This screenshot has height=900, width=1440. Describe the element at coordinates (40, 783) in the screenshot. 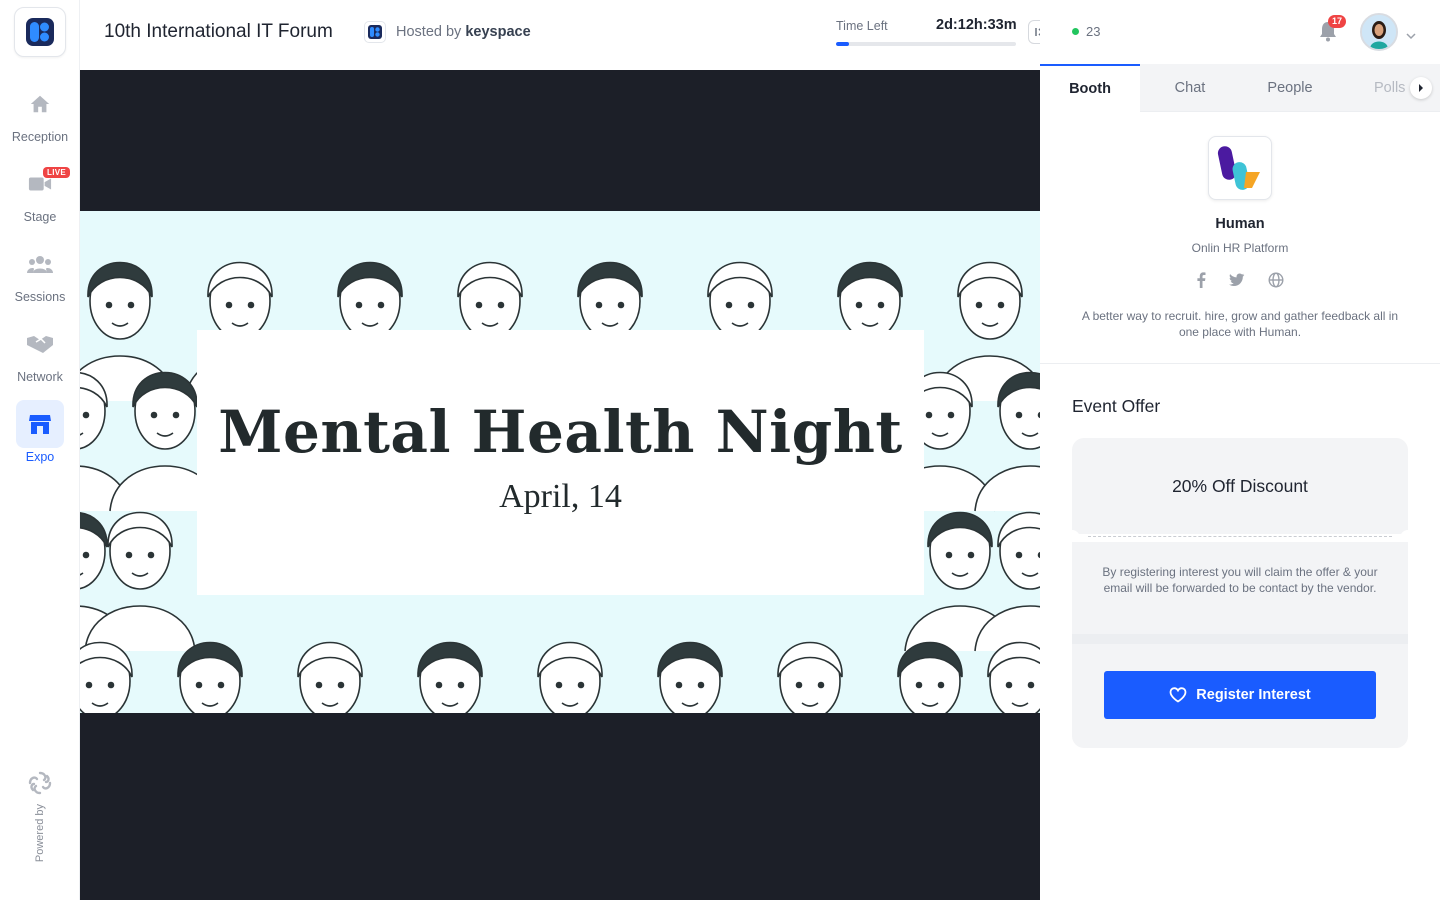

I see `brand-swirl-icon` at that location.